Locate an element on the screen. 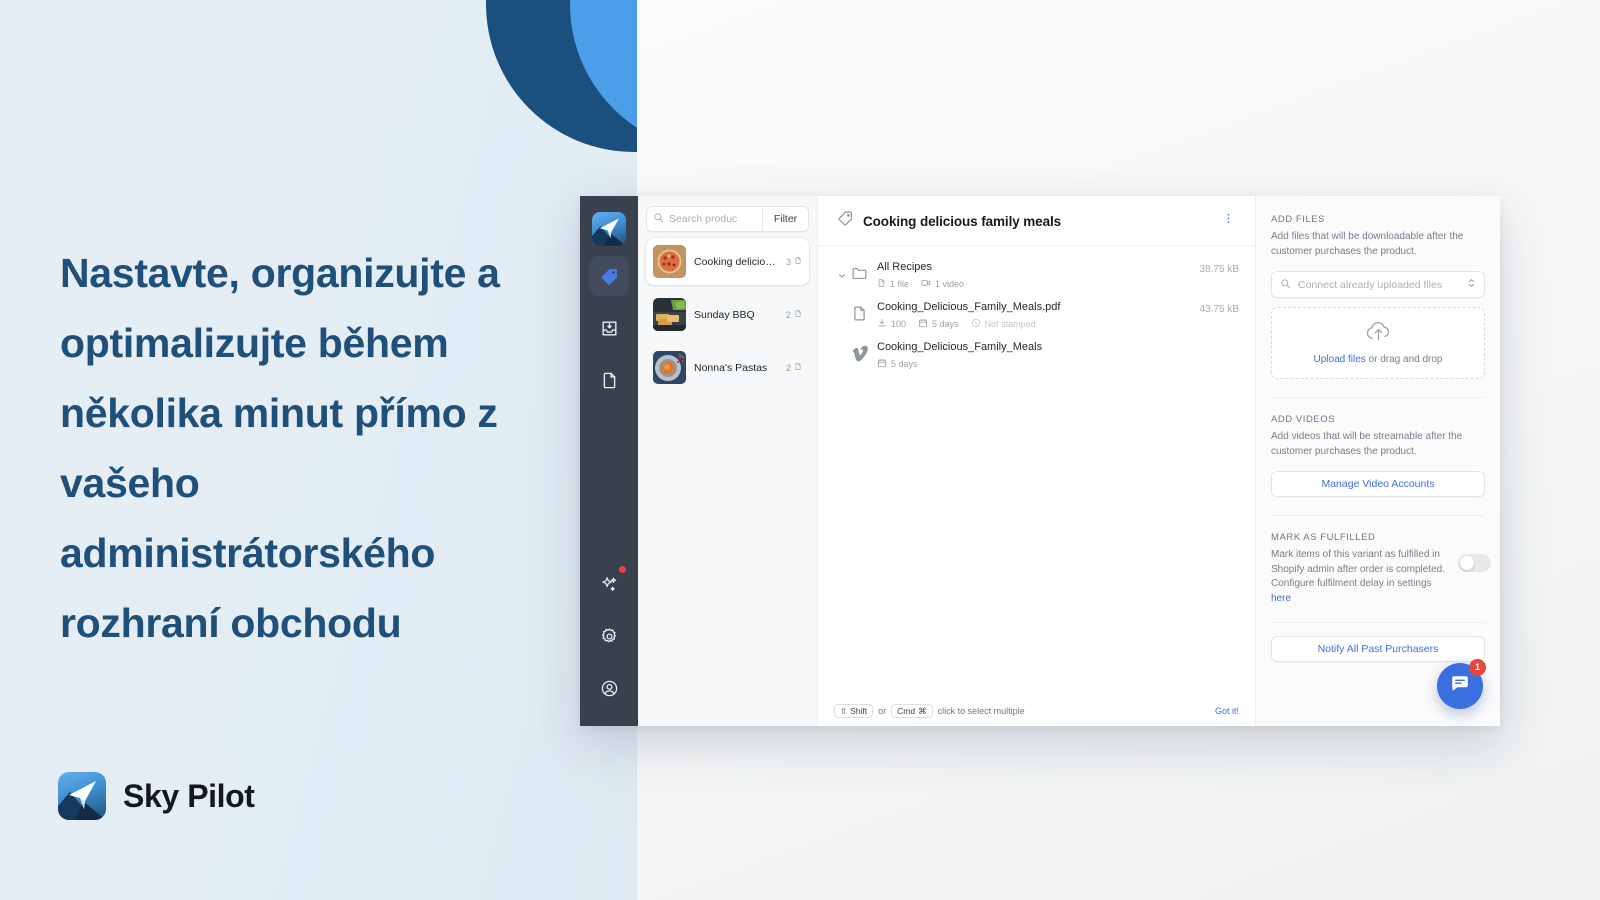  gear-icon is located at coordinates (609, 636).